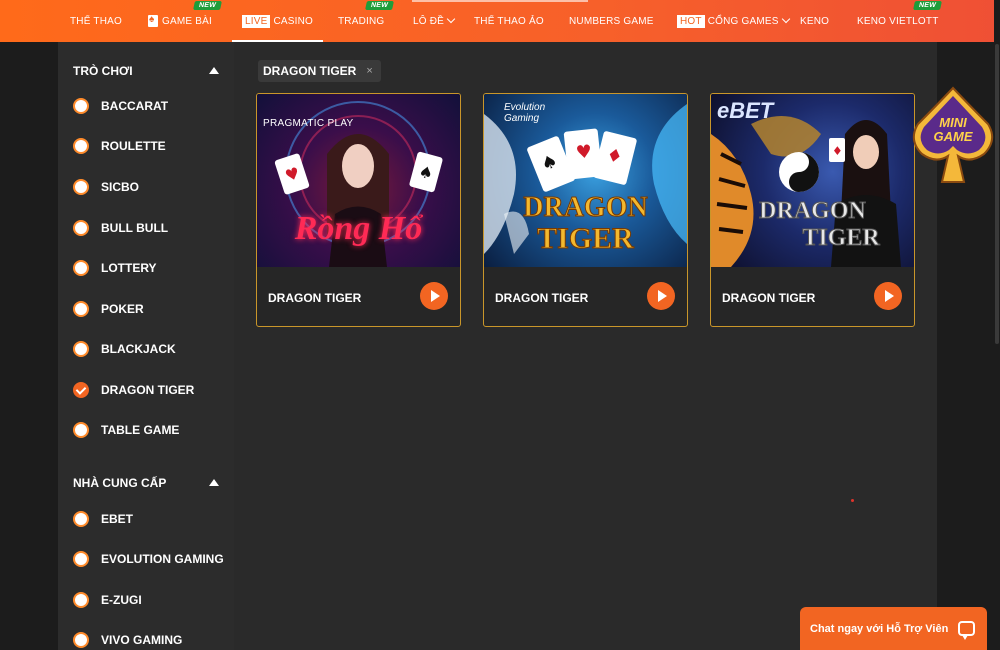 The image size is (1000, 650). I want to click on nav-card-games: GAME BÀI NEW, so click(185, 21).